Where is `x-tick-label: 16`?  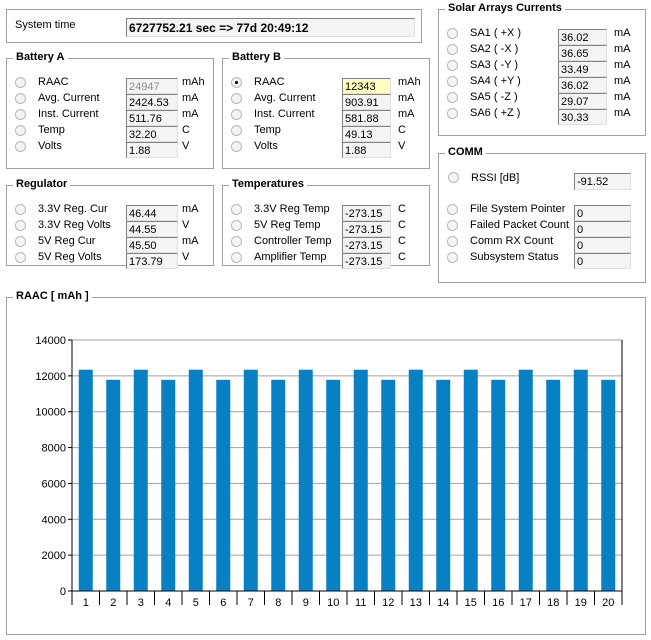
x-tick-label: 16 is located at coordinates (498, 603).